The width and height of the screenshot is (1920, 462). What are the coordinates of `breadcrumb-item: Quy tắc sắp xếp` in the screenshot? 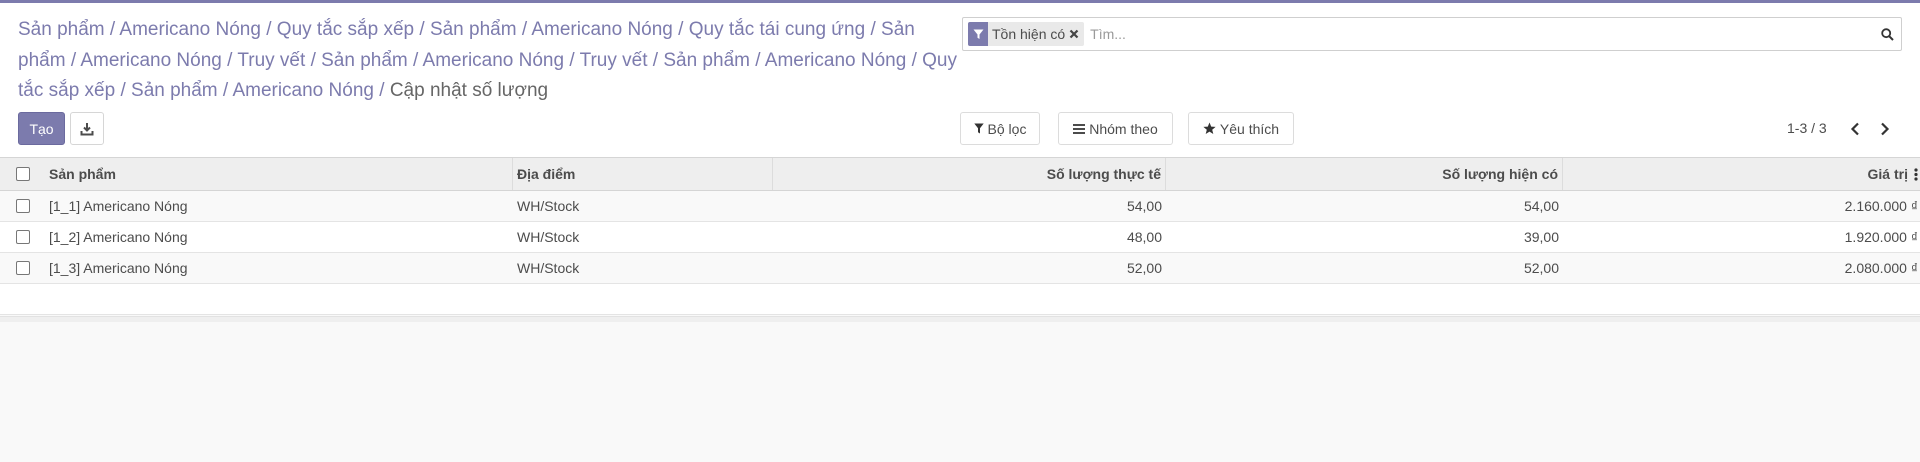 It's located at (345, 29).